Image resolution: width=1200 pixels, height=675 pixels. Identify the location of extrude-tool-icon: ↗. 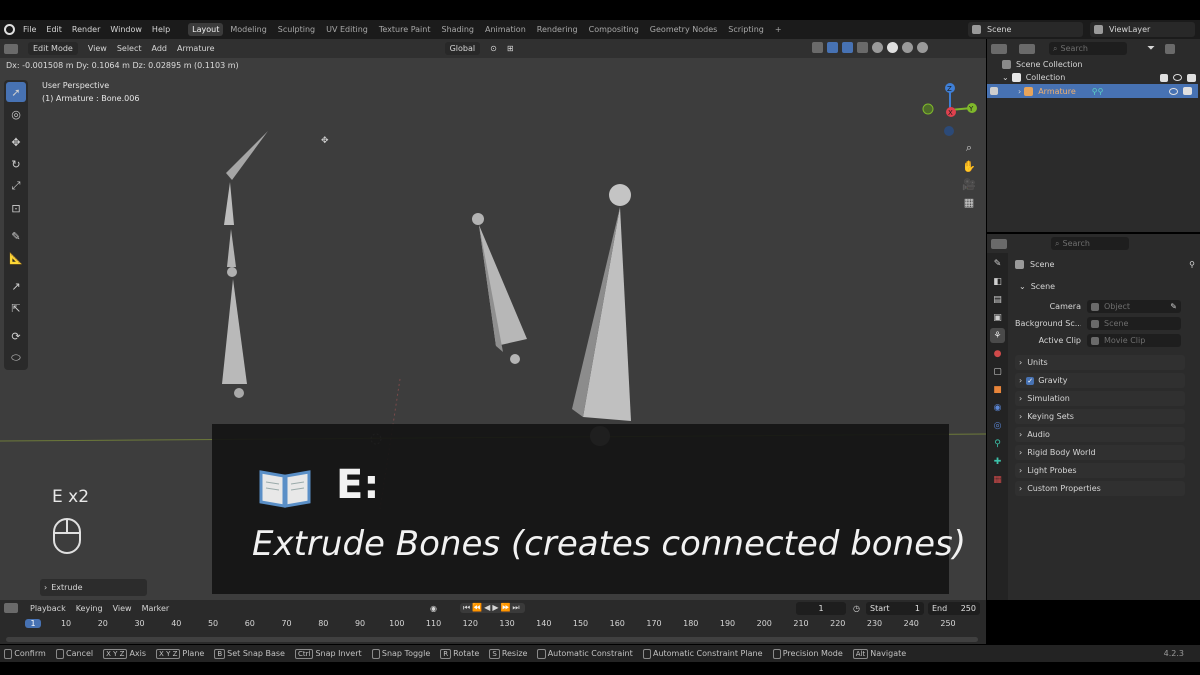
(16, 286).